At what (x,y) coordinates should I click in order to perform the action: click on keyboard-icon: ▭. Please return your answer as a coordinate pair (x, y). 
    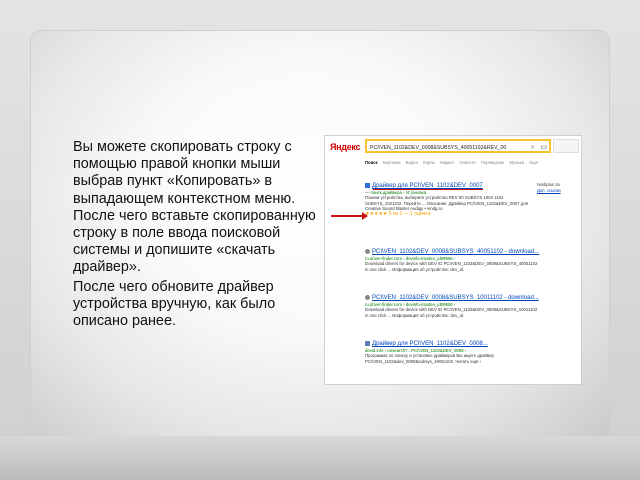
    Looking at the image, I should click on (543, 146).